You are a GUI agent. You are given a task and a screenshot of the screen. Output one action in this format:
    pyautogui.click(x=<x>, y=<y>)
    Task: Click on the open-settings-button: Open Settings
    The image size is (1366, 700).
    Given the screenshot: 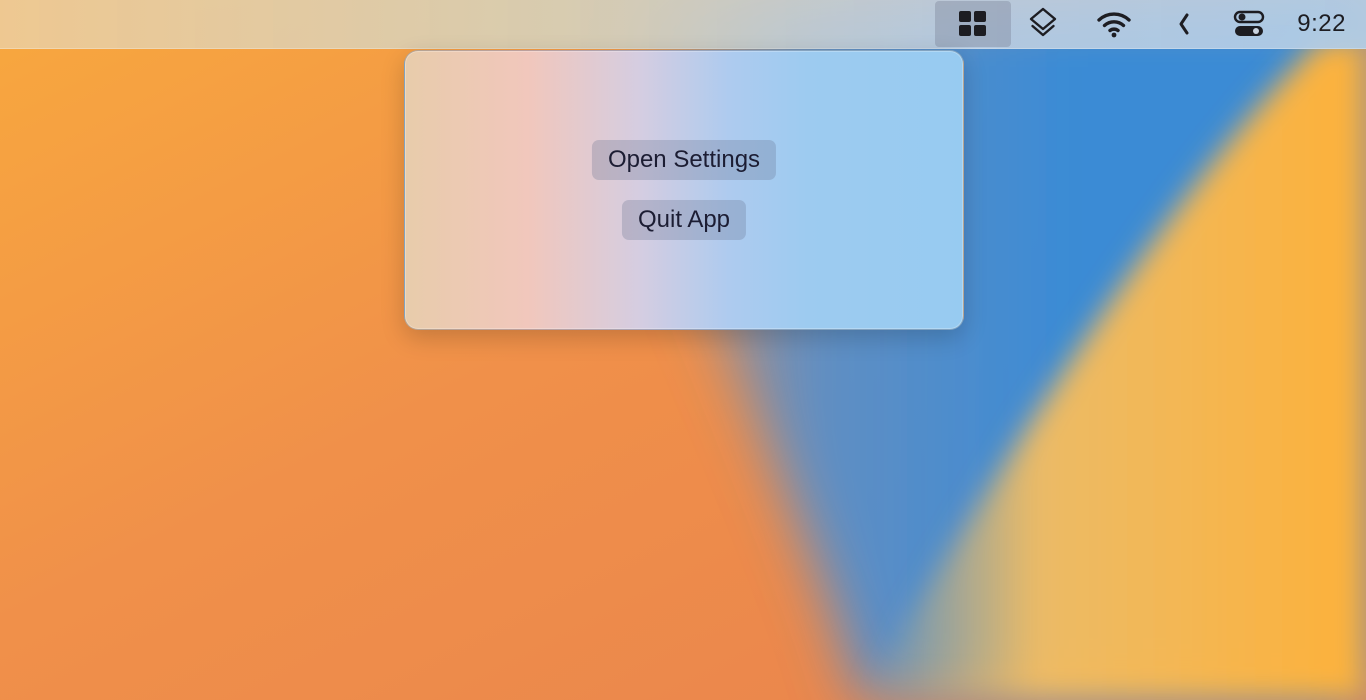 What is the action you would take?
    pyautogui.click(x=684, y=160)
    